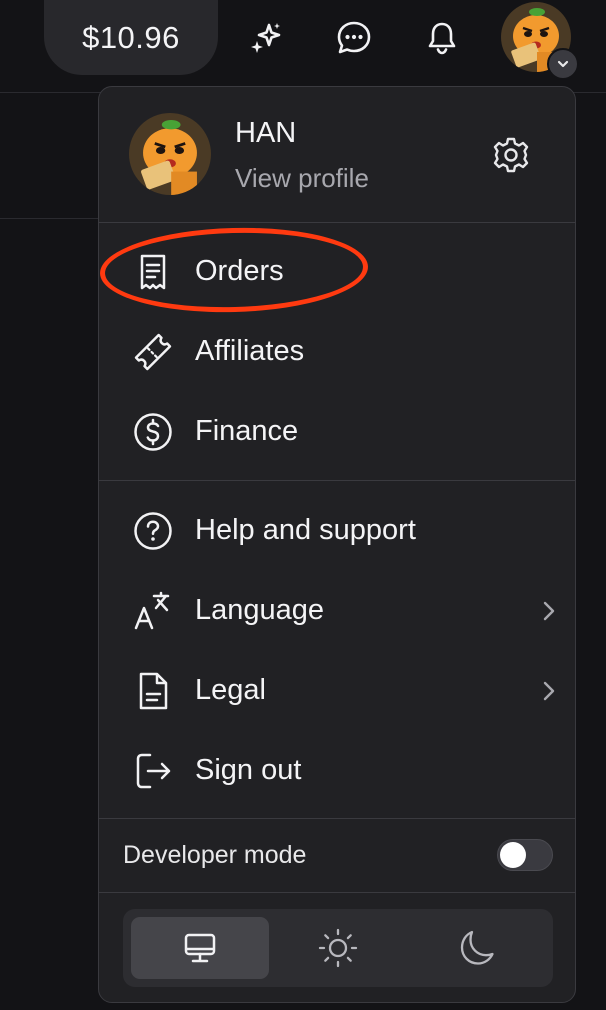 The width and height of the screenshot is (606, 1010). I want to click on question-circle-icon, so click(153, 531).